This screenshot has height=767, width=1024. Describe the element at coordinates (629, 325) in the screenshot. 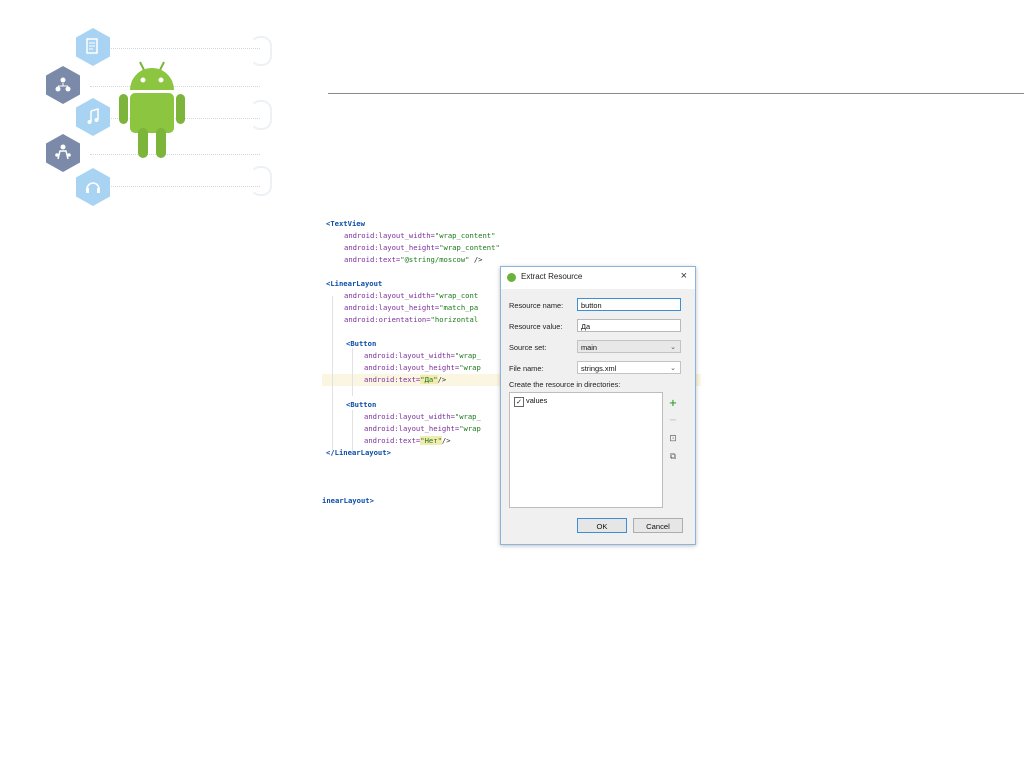

I see `resource-value-input: Да` at that location.